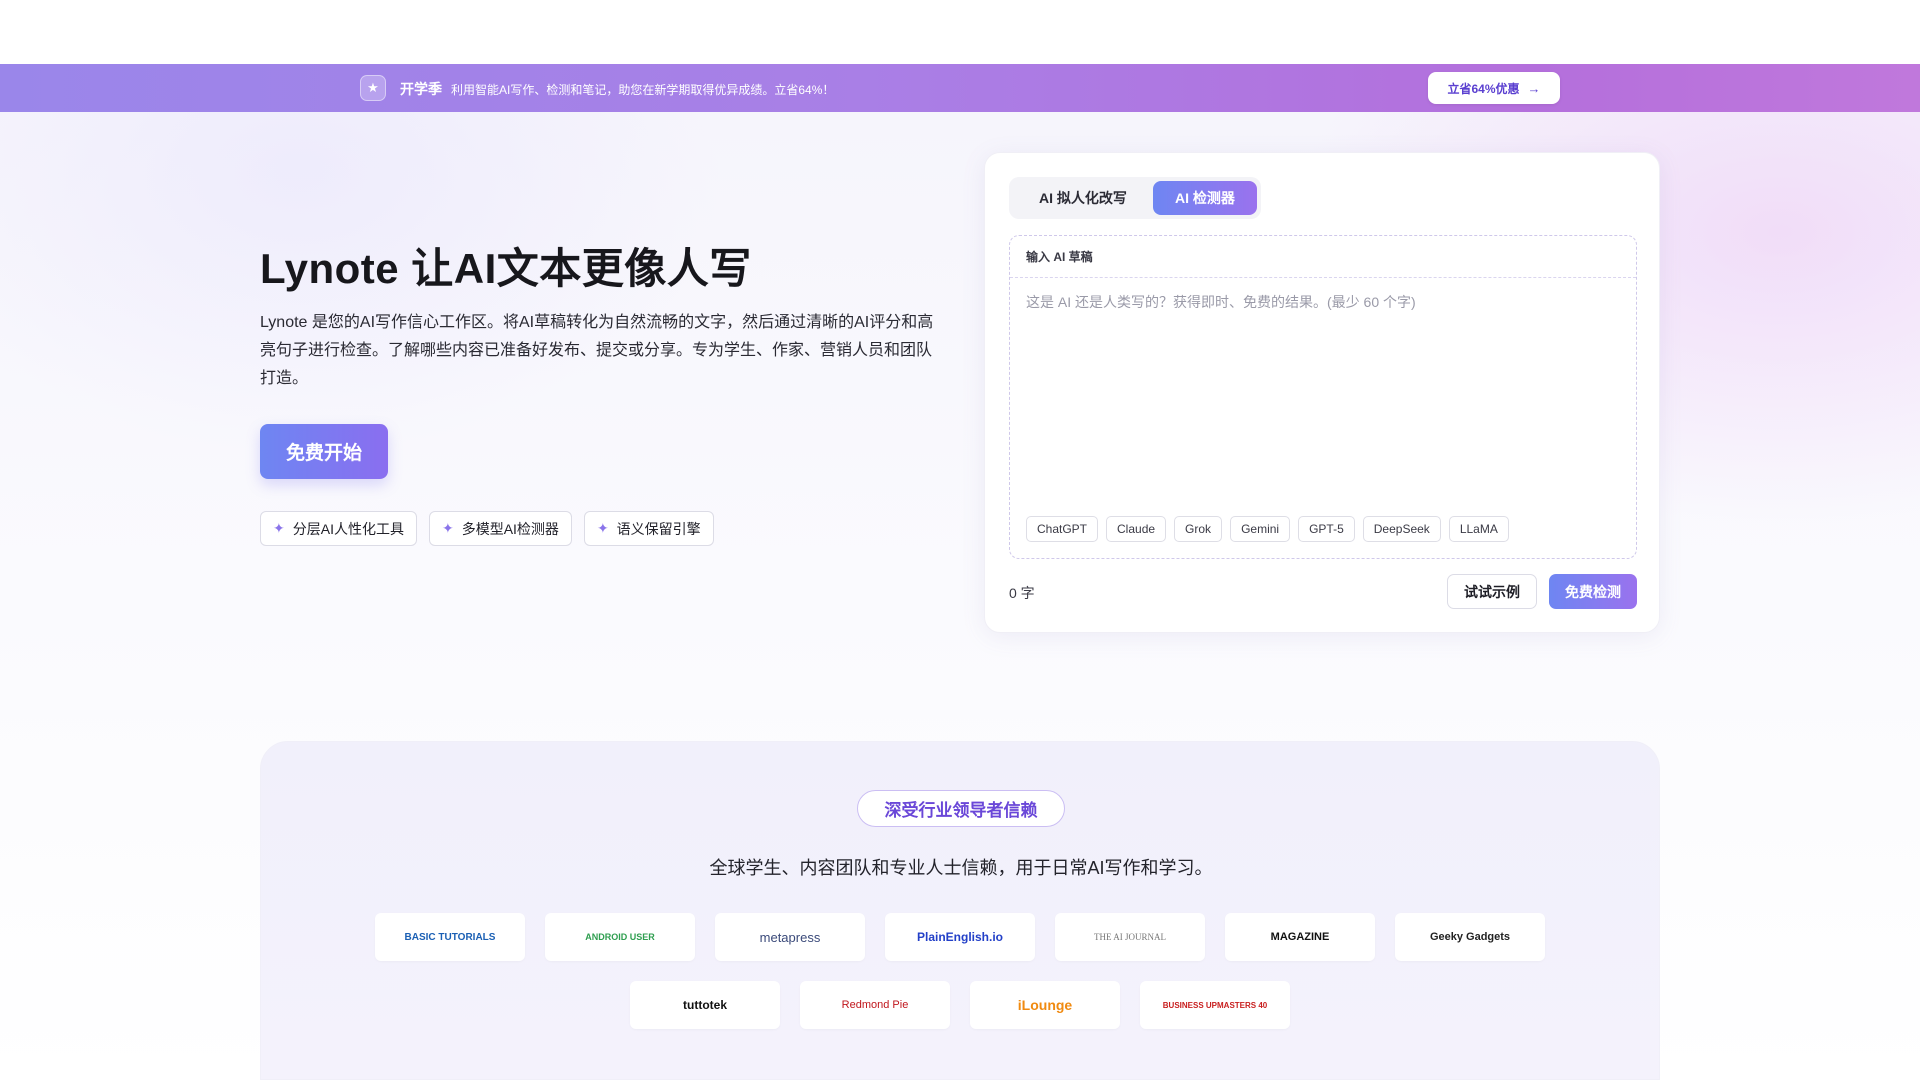 This screenshot has height=1080, width=1920. I want to click on logo-text: MAGAZINE, so click(1300, 937).